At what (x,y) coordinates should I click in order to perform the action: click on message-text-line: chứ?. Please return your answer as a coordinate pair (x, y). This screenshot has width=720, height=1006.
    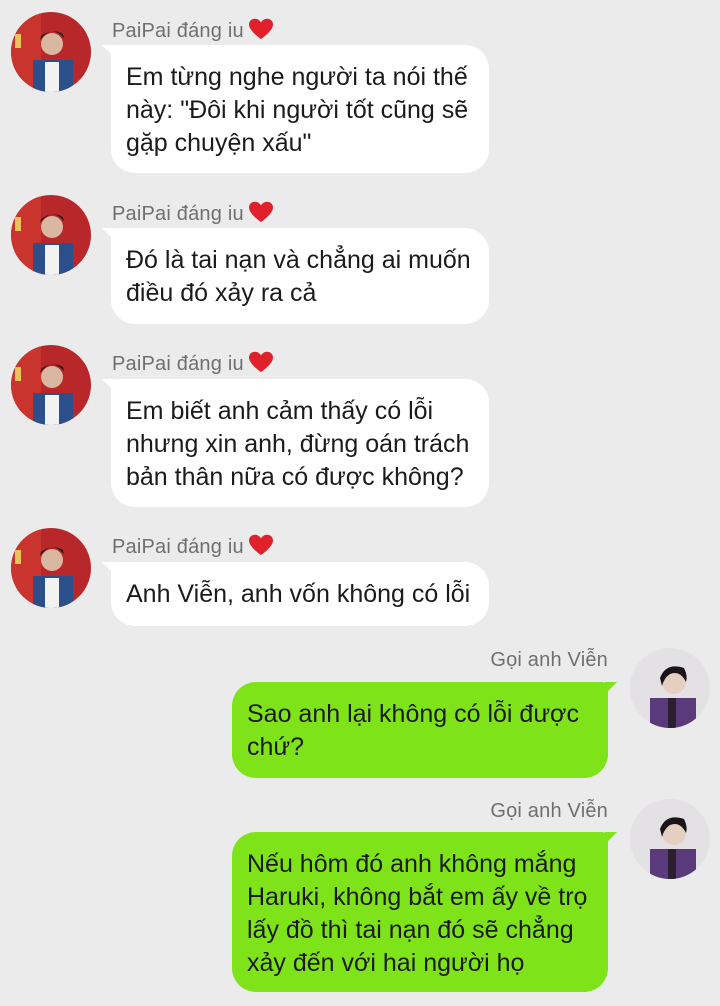
    Looking at the image, I should click on (276, 747).